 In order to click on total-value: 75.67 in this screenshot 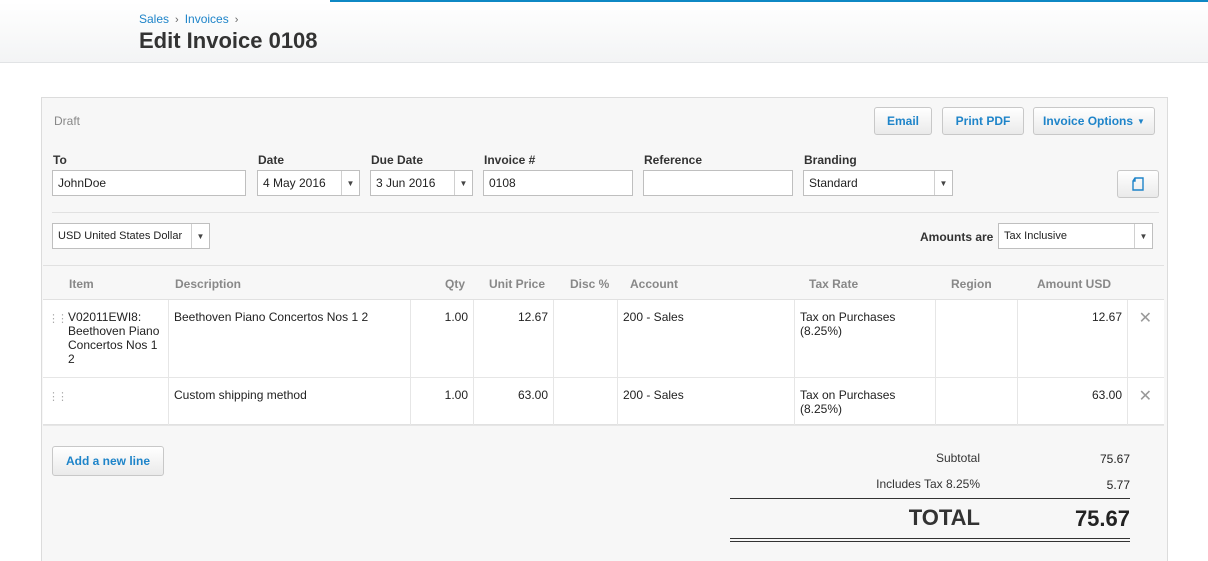, I will do `click(1102, 518)`.